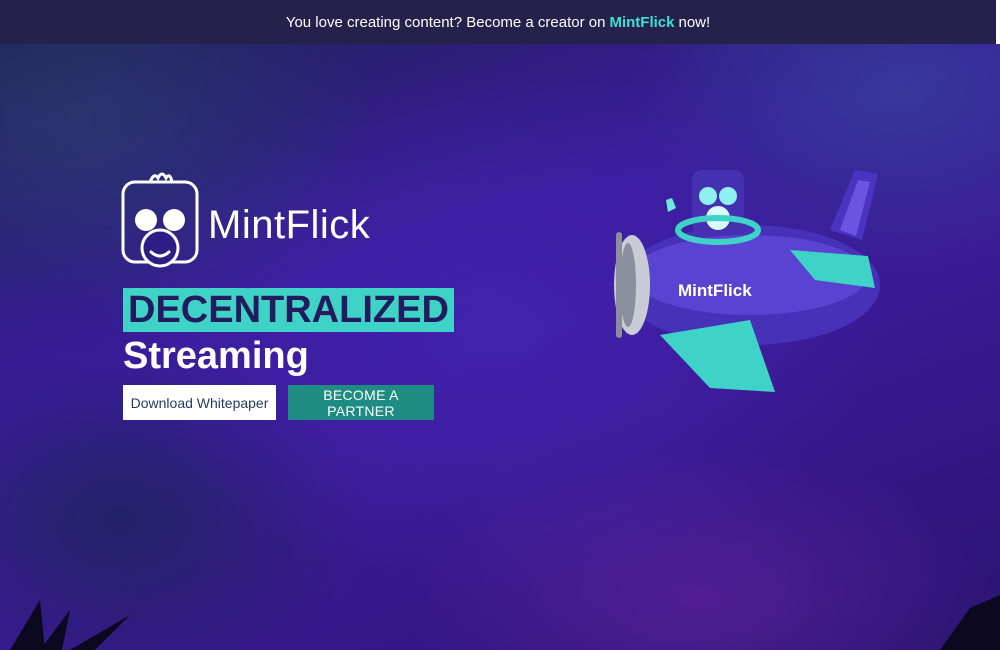  What do you see at coordinates (289, 224) in the screenshot?
I see `brand-name: MintFlick` at bounding box center [289, 224].